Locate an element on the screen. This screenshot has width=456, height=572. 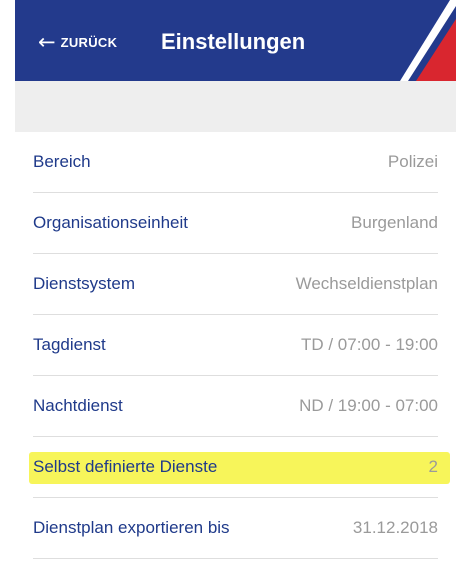
row-label: Selbst definierte Dienste is located at coordinates (125, 466).